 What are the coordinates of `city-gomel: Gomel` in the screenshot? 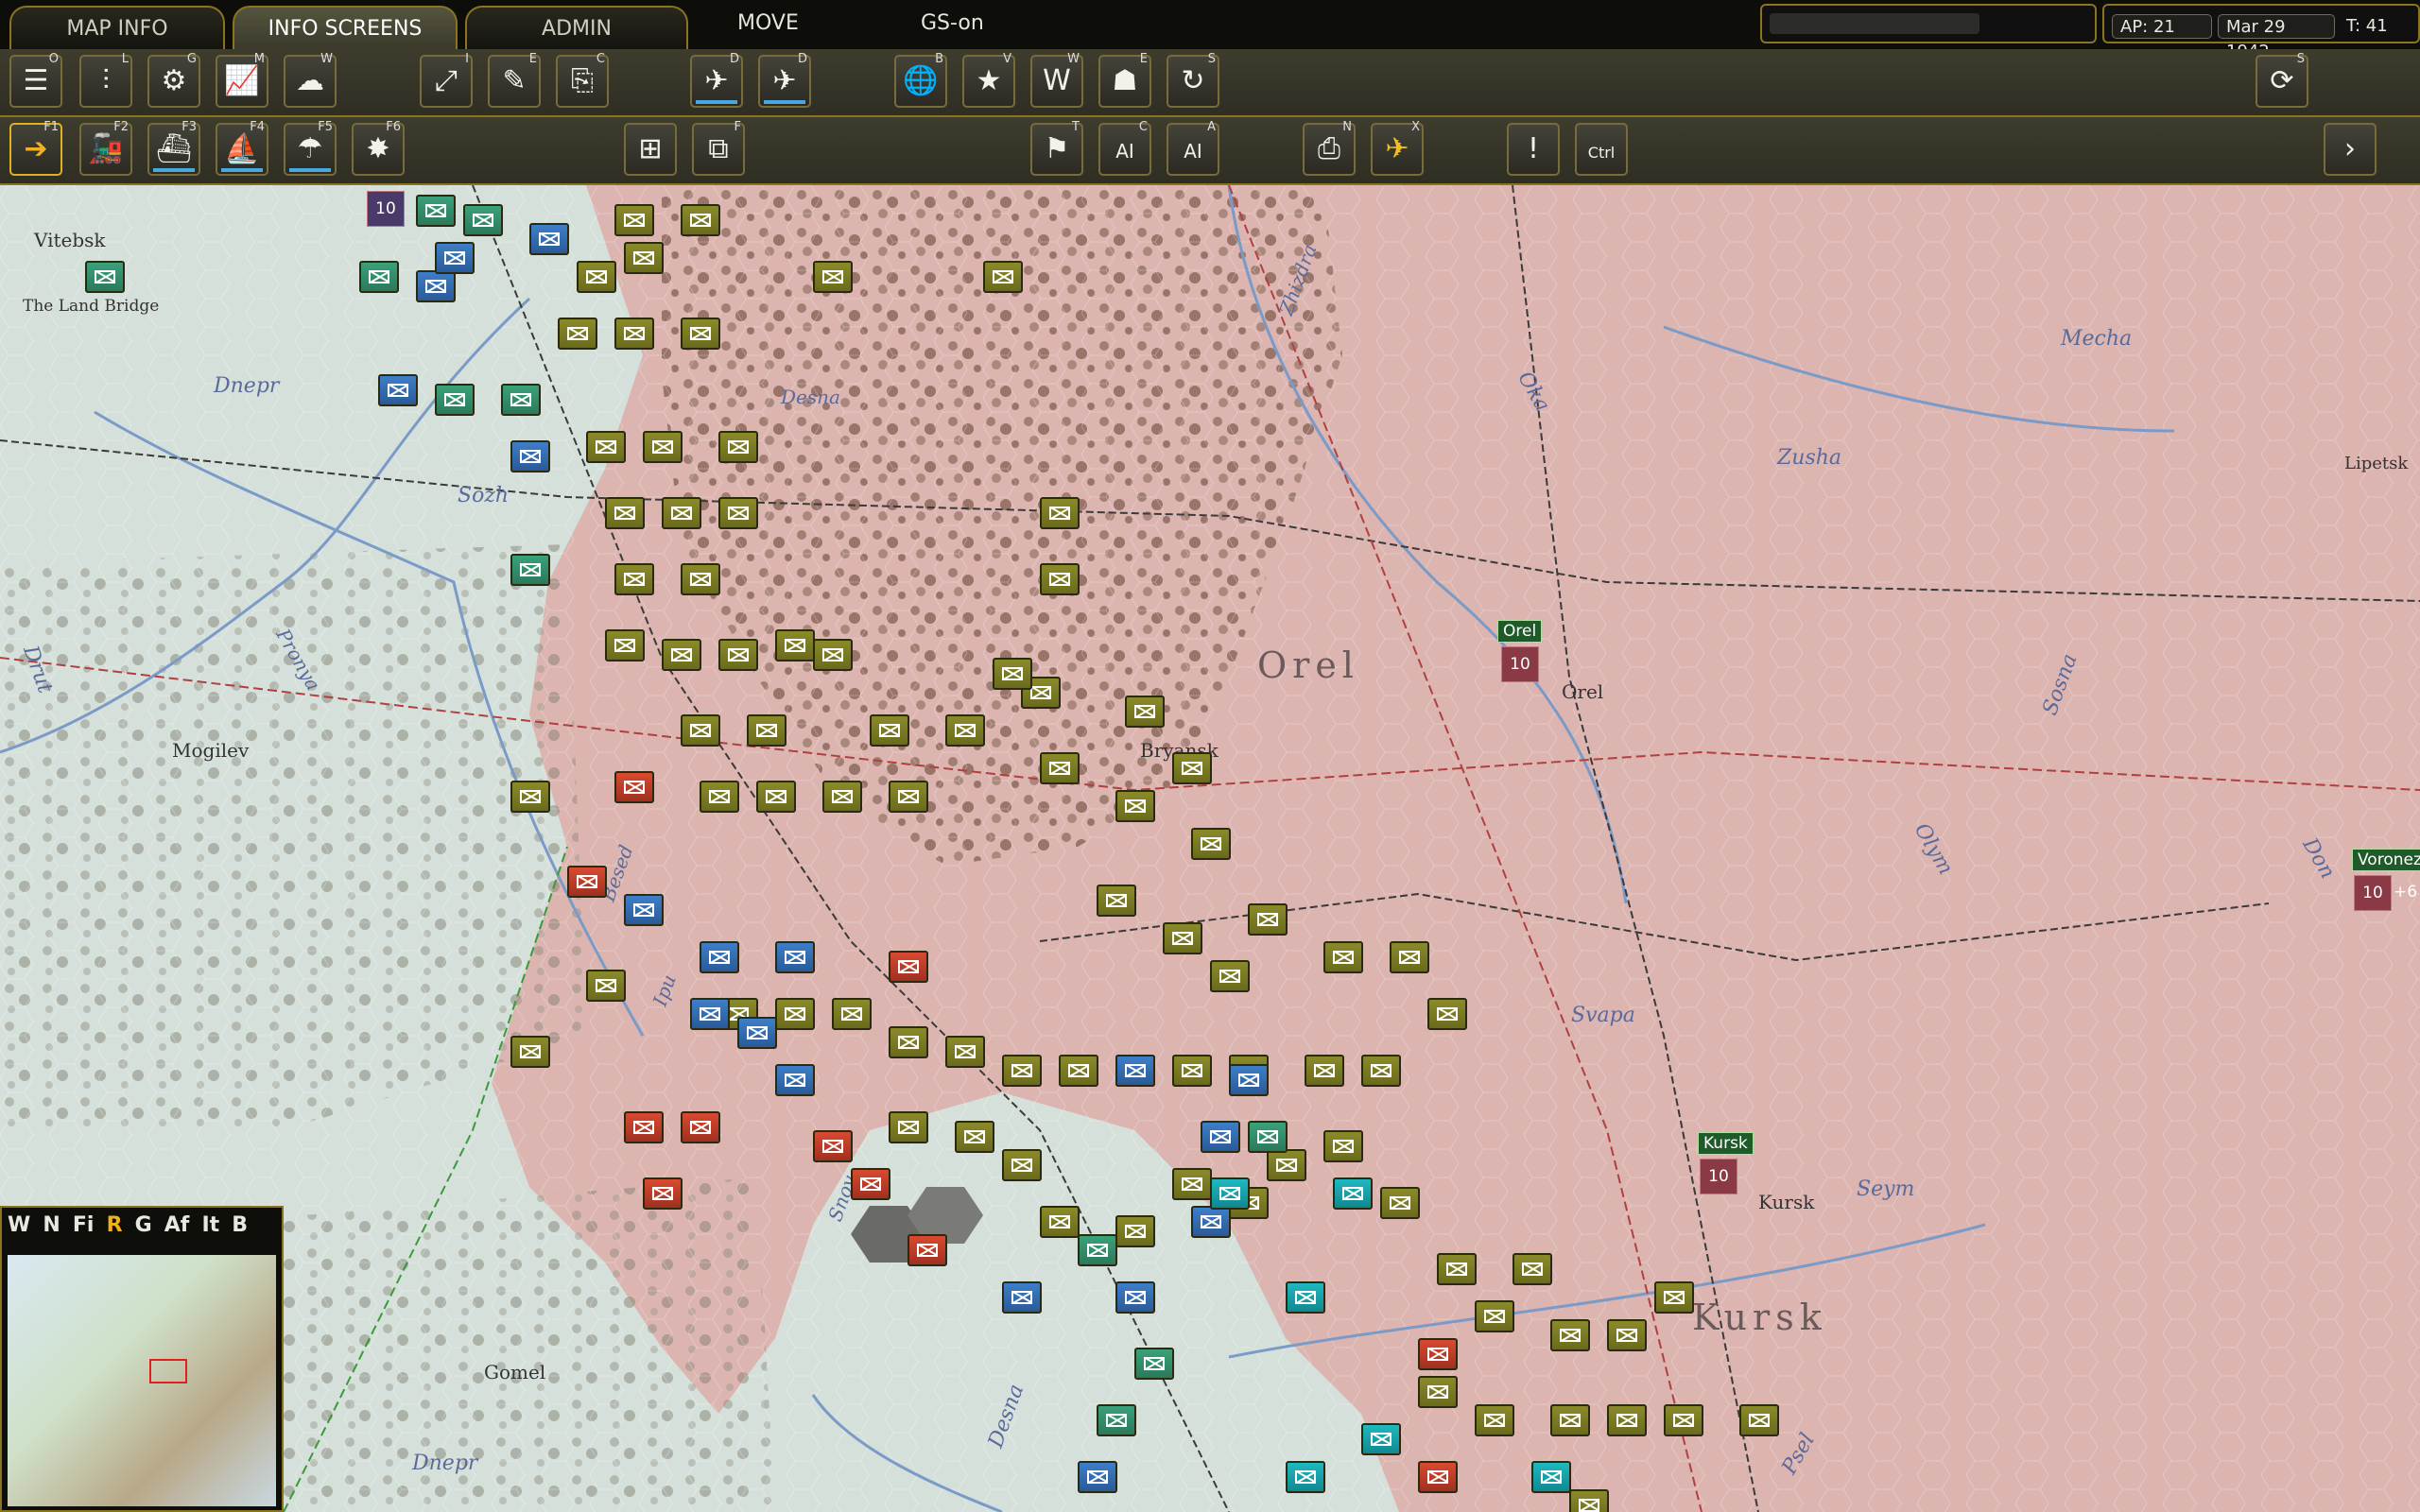 It's located at (514, 1372).